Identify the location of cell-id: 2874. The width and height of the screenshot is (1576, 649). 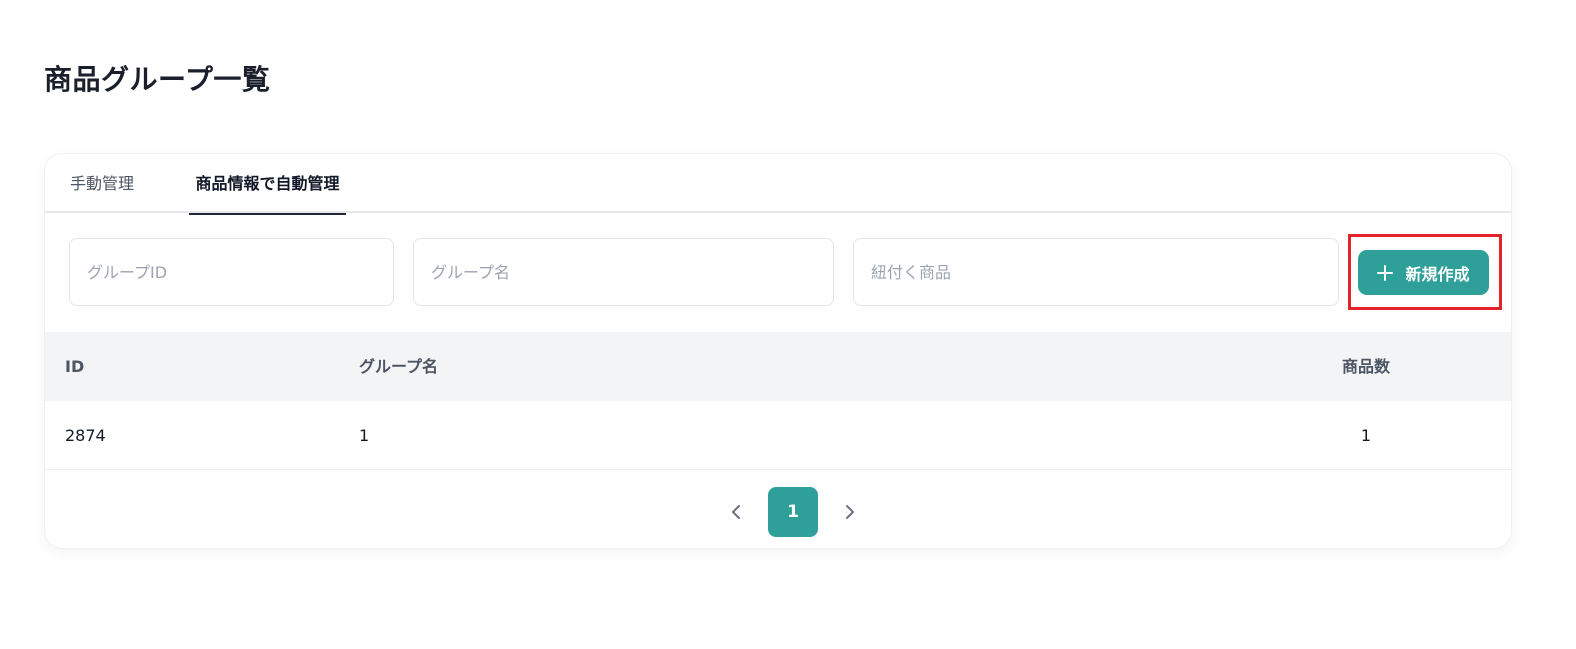
(85, 435).